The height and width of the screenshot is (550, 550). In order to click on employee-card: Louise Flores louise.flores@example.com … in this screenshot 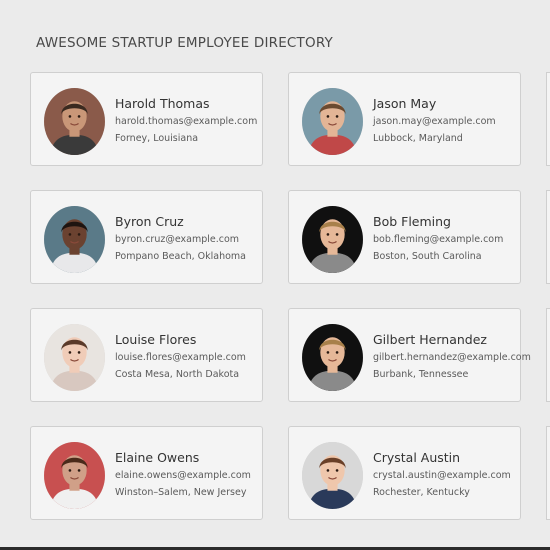, I will do `click(146, 355)`.